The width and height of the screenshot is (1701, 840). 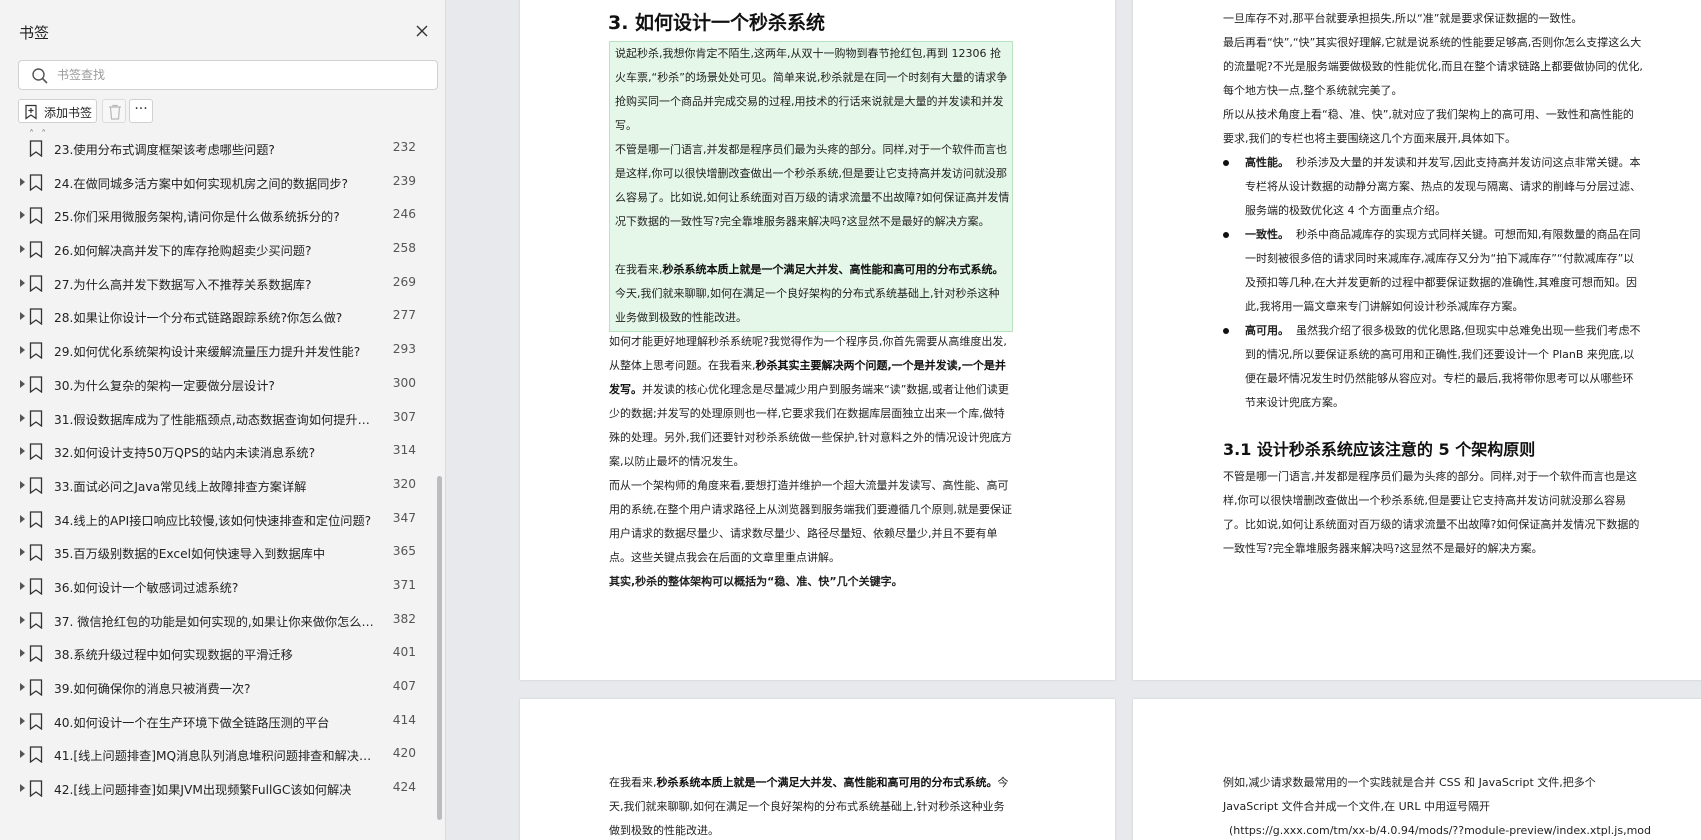 What do you see at coordinates (1267, 162) in the screenshot?
I see `bullet-title: 高性能。` at bounding box center [1267, 162].